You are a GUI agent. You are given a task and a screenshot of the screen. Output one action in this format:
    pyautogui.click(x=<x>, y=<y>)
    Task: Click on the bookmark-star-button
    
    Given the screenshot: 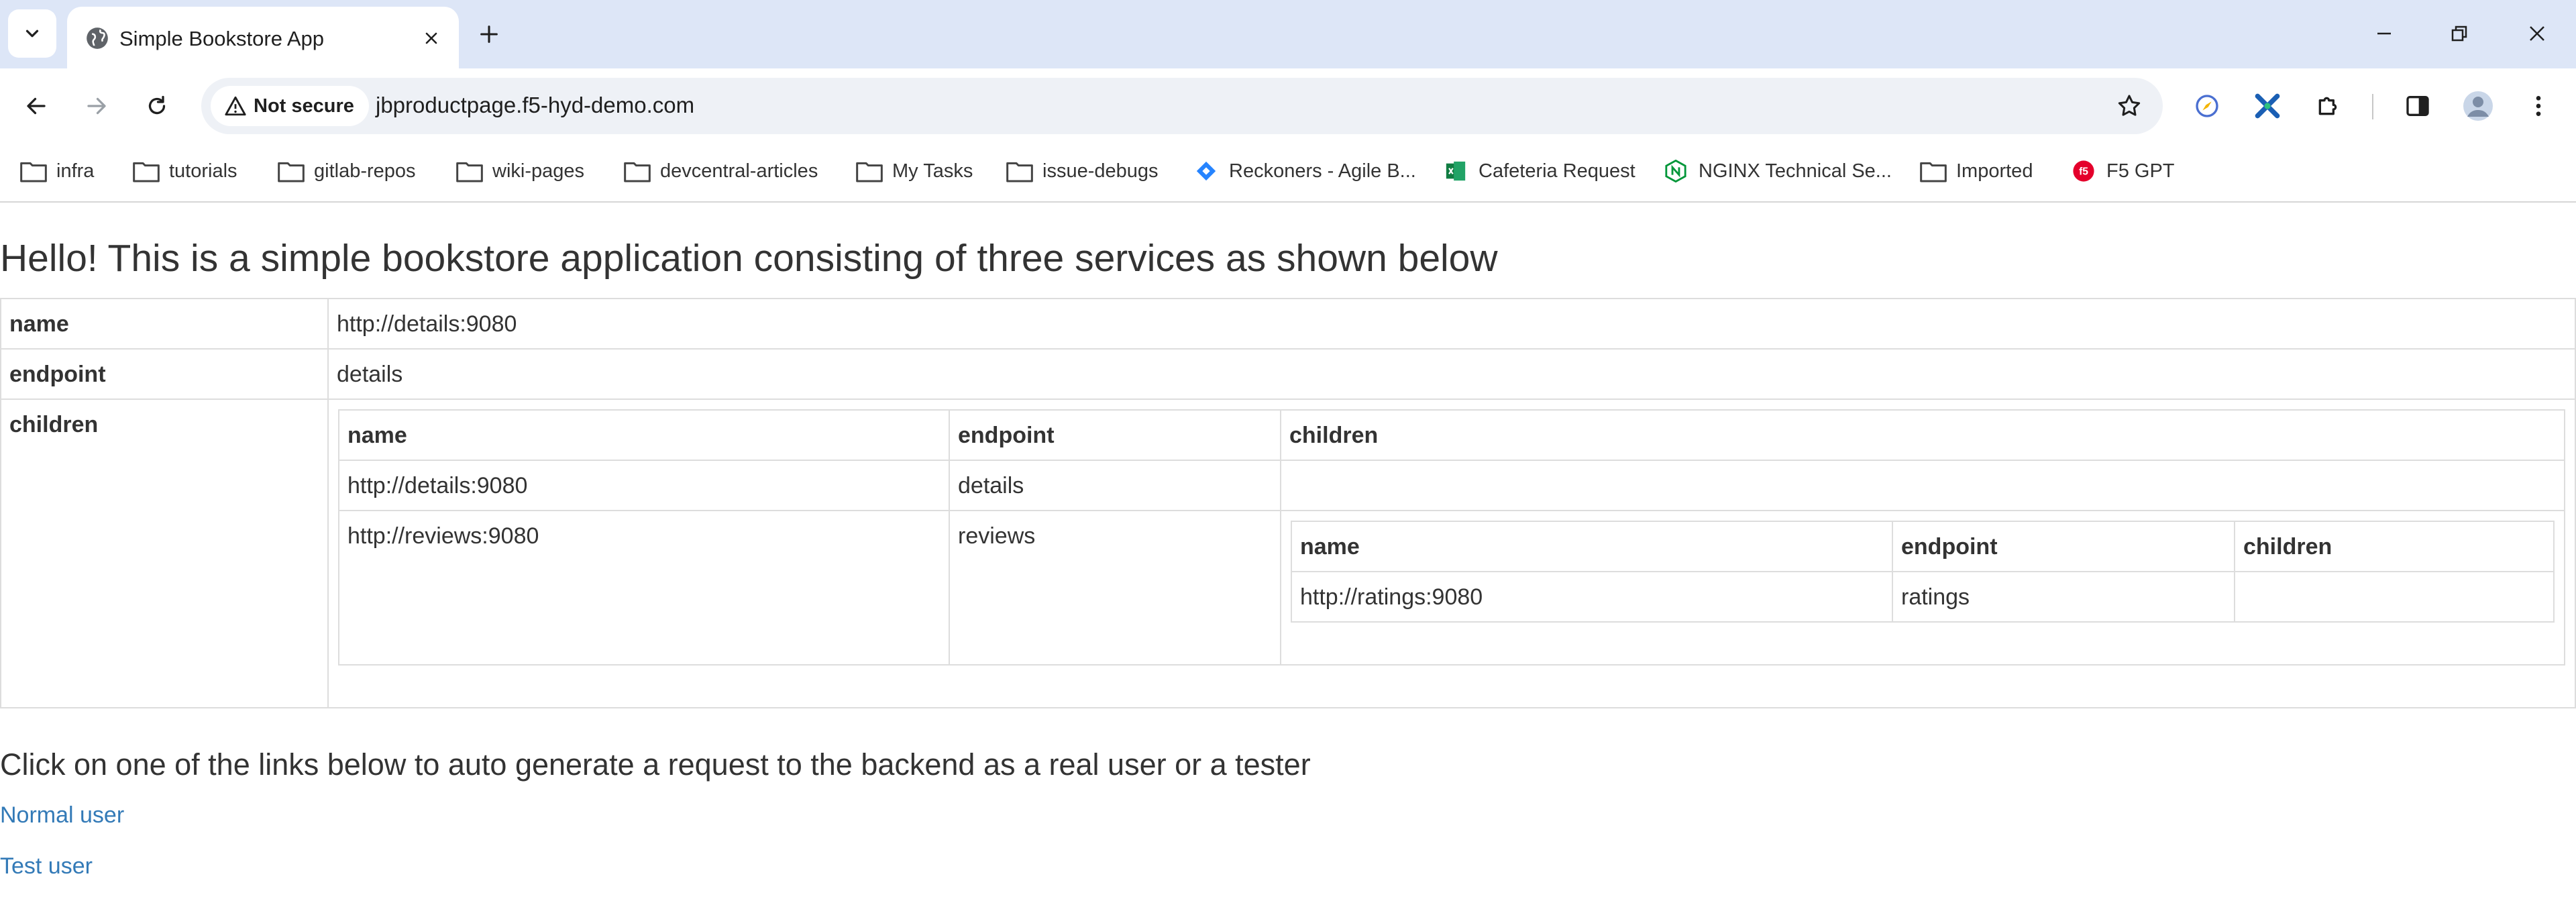 What is the action you would take?
    pyautogui.click(x=2129, y=106)
    